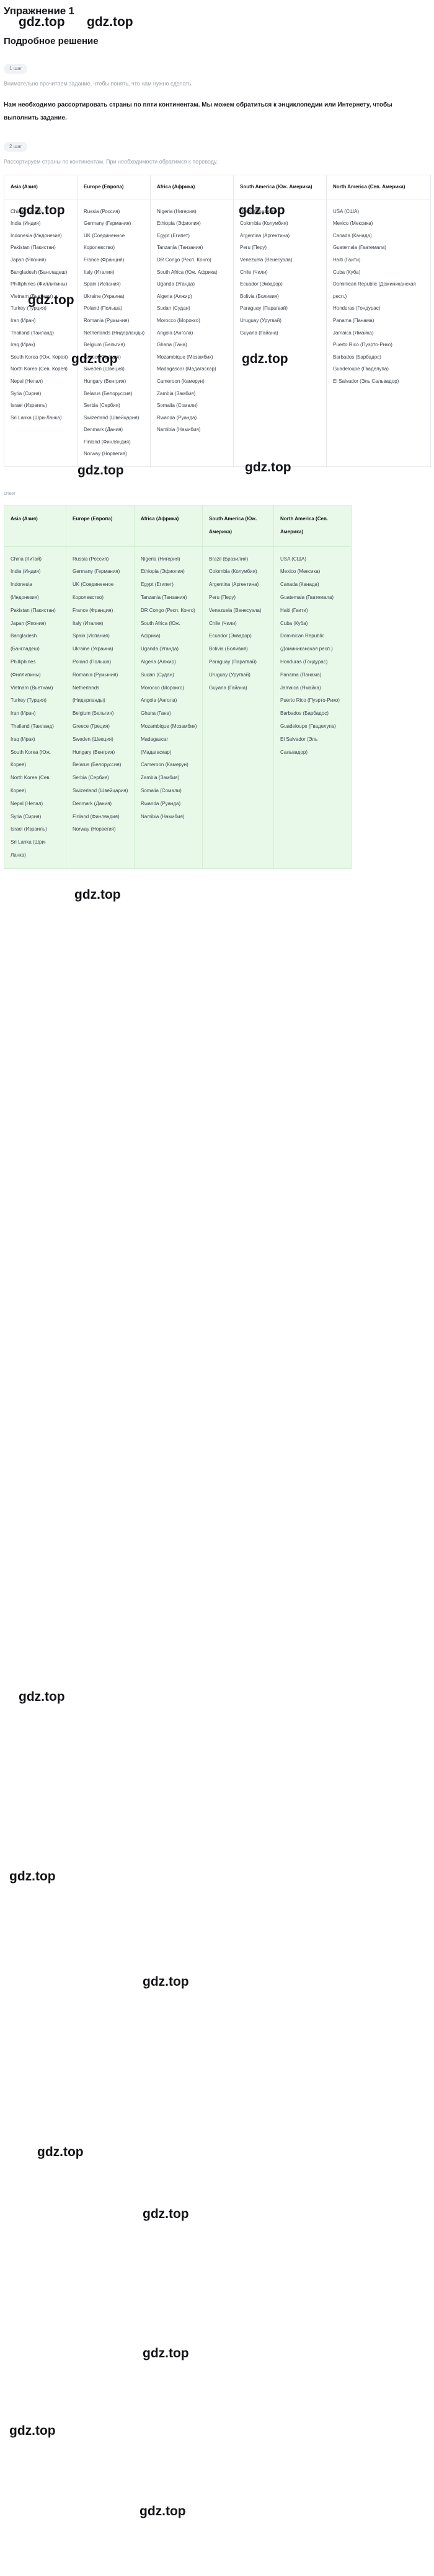 This screenshot has width=434, height=2576. Describe the element at coordinates (230, 636) in the screenshot. I see `country-item: Ecuador (Эквадор)` at that location.